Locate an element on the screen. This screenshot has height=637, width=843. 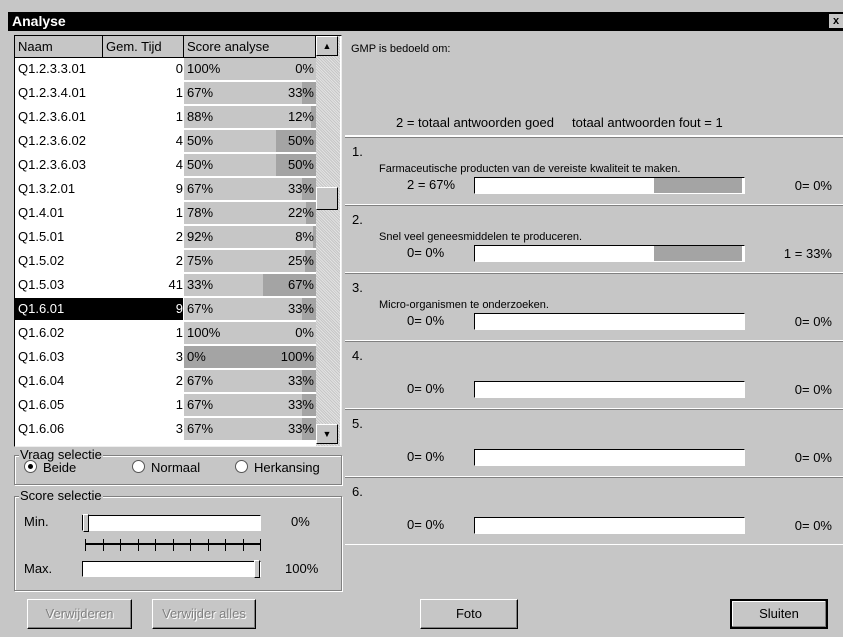
table-row: Q1.3.2.01 9 67% 33% is located at coordinates (165, 189).